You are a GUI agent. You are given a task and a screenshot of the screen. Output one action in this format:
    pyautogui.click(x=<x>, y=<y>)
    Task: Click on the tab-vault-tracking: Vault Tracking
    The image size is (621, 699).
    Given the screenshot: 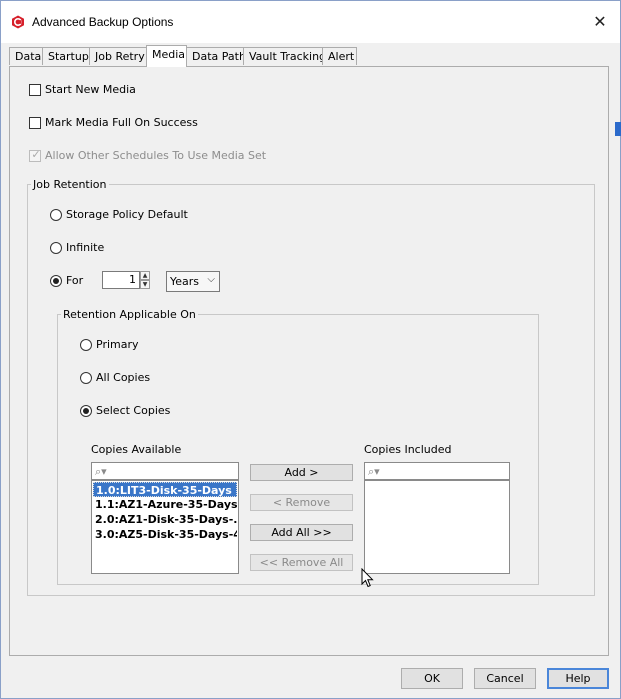 What is the action you would take?
    pyautogui.click(x=284, y=56)
    